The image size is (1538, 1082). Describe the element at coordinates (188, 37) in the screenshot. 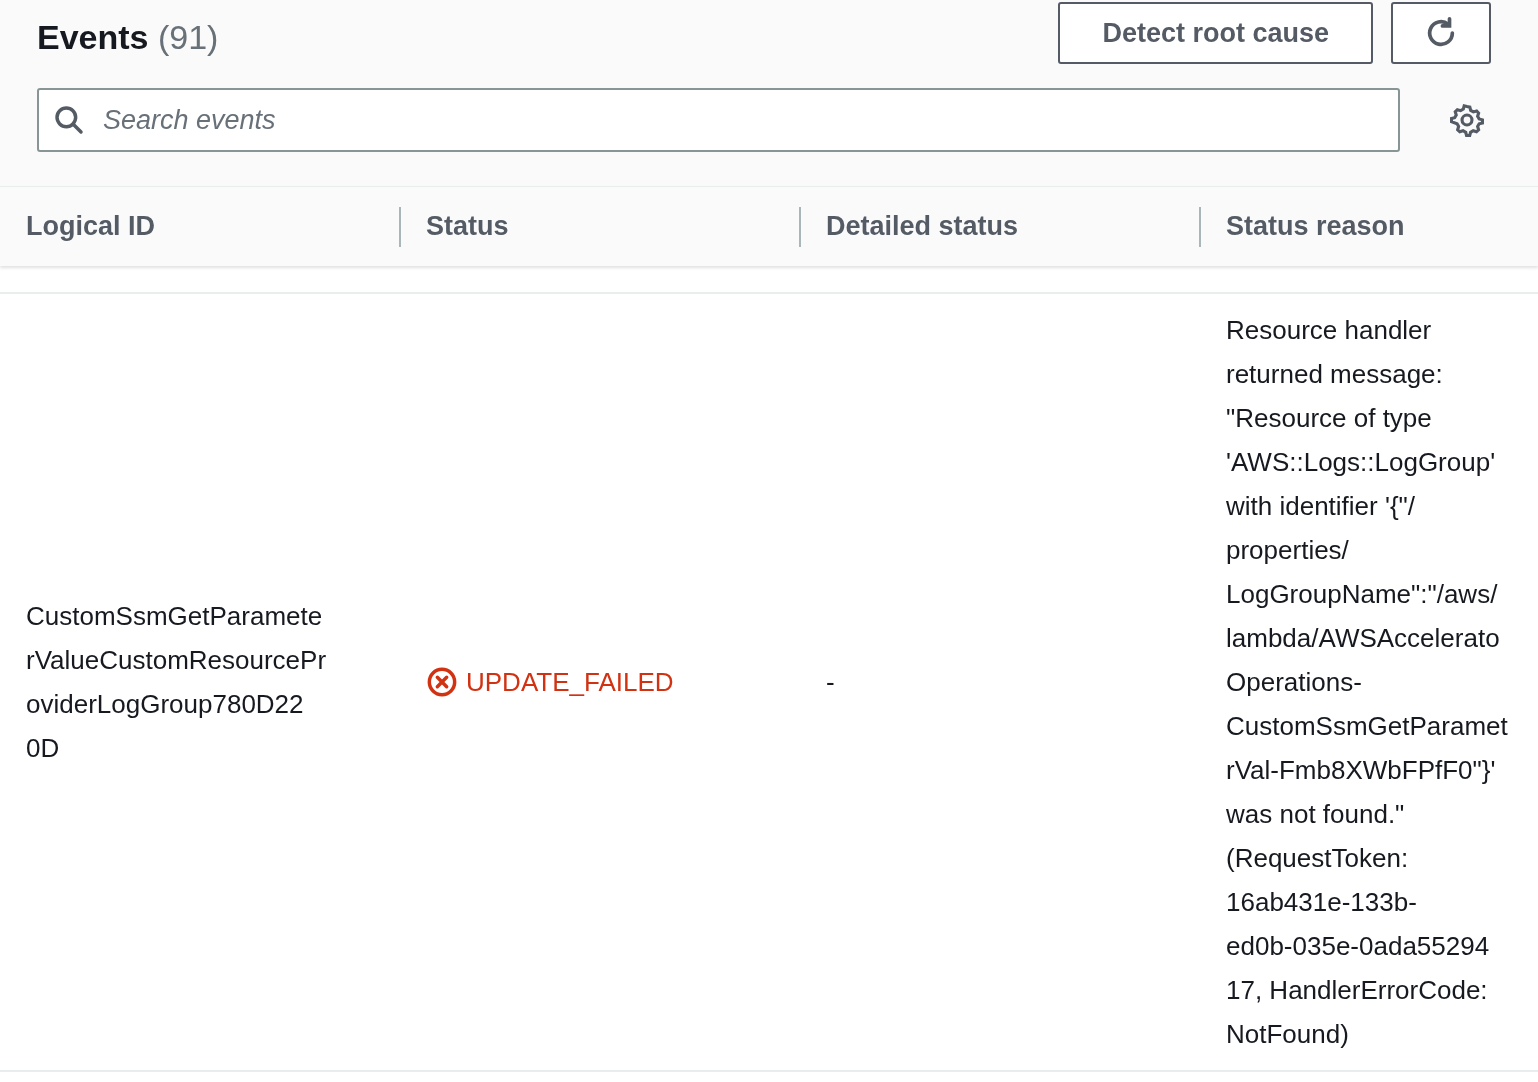

I see `event-count: (91)` at that location.